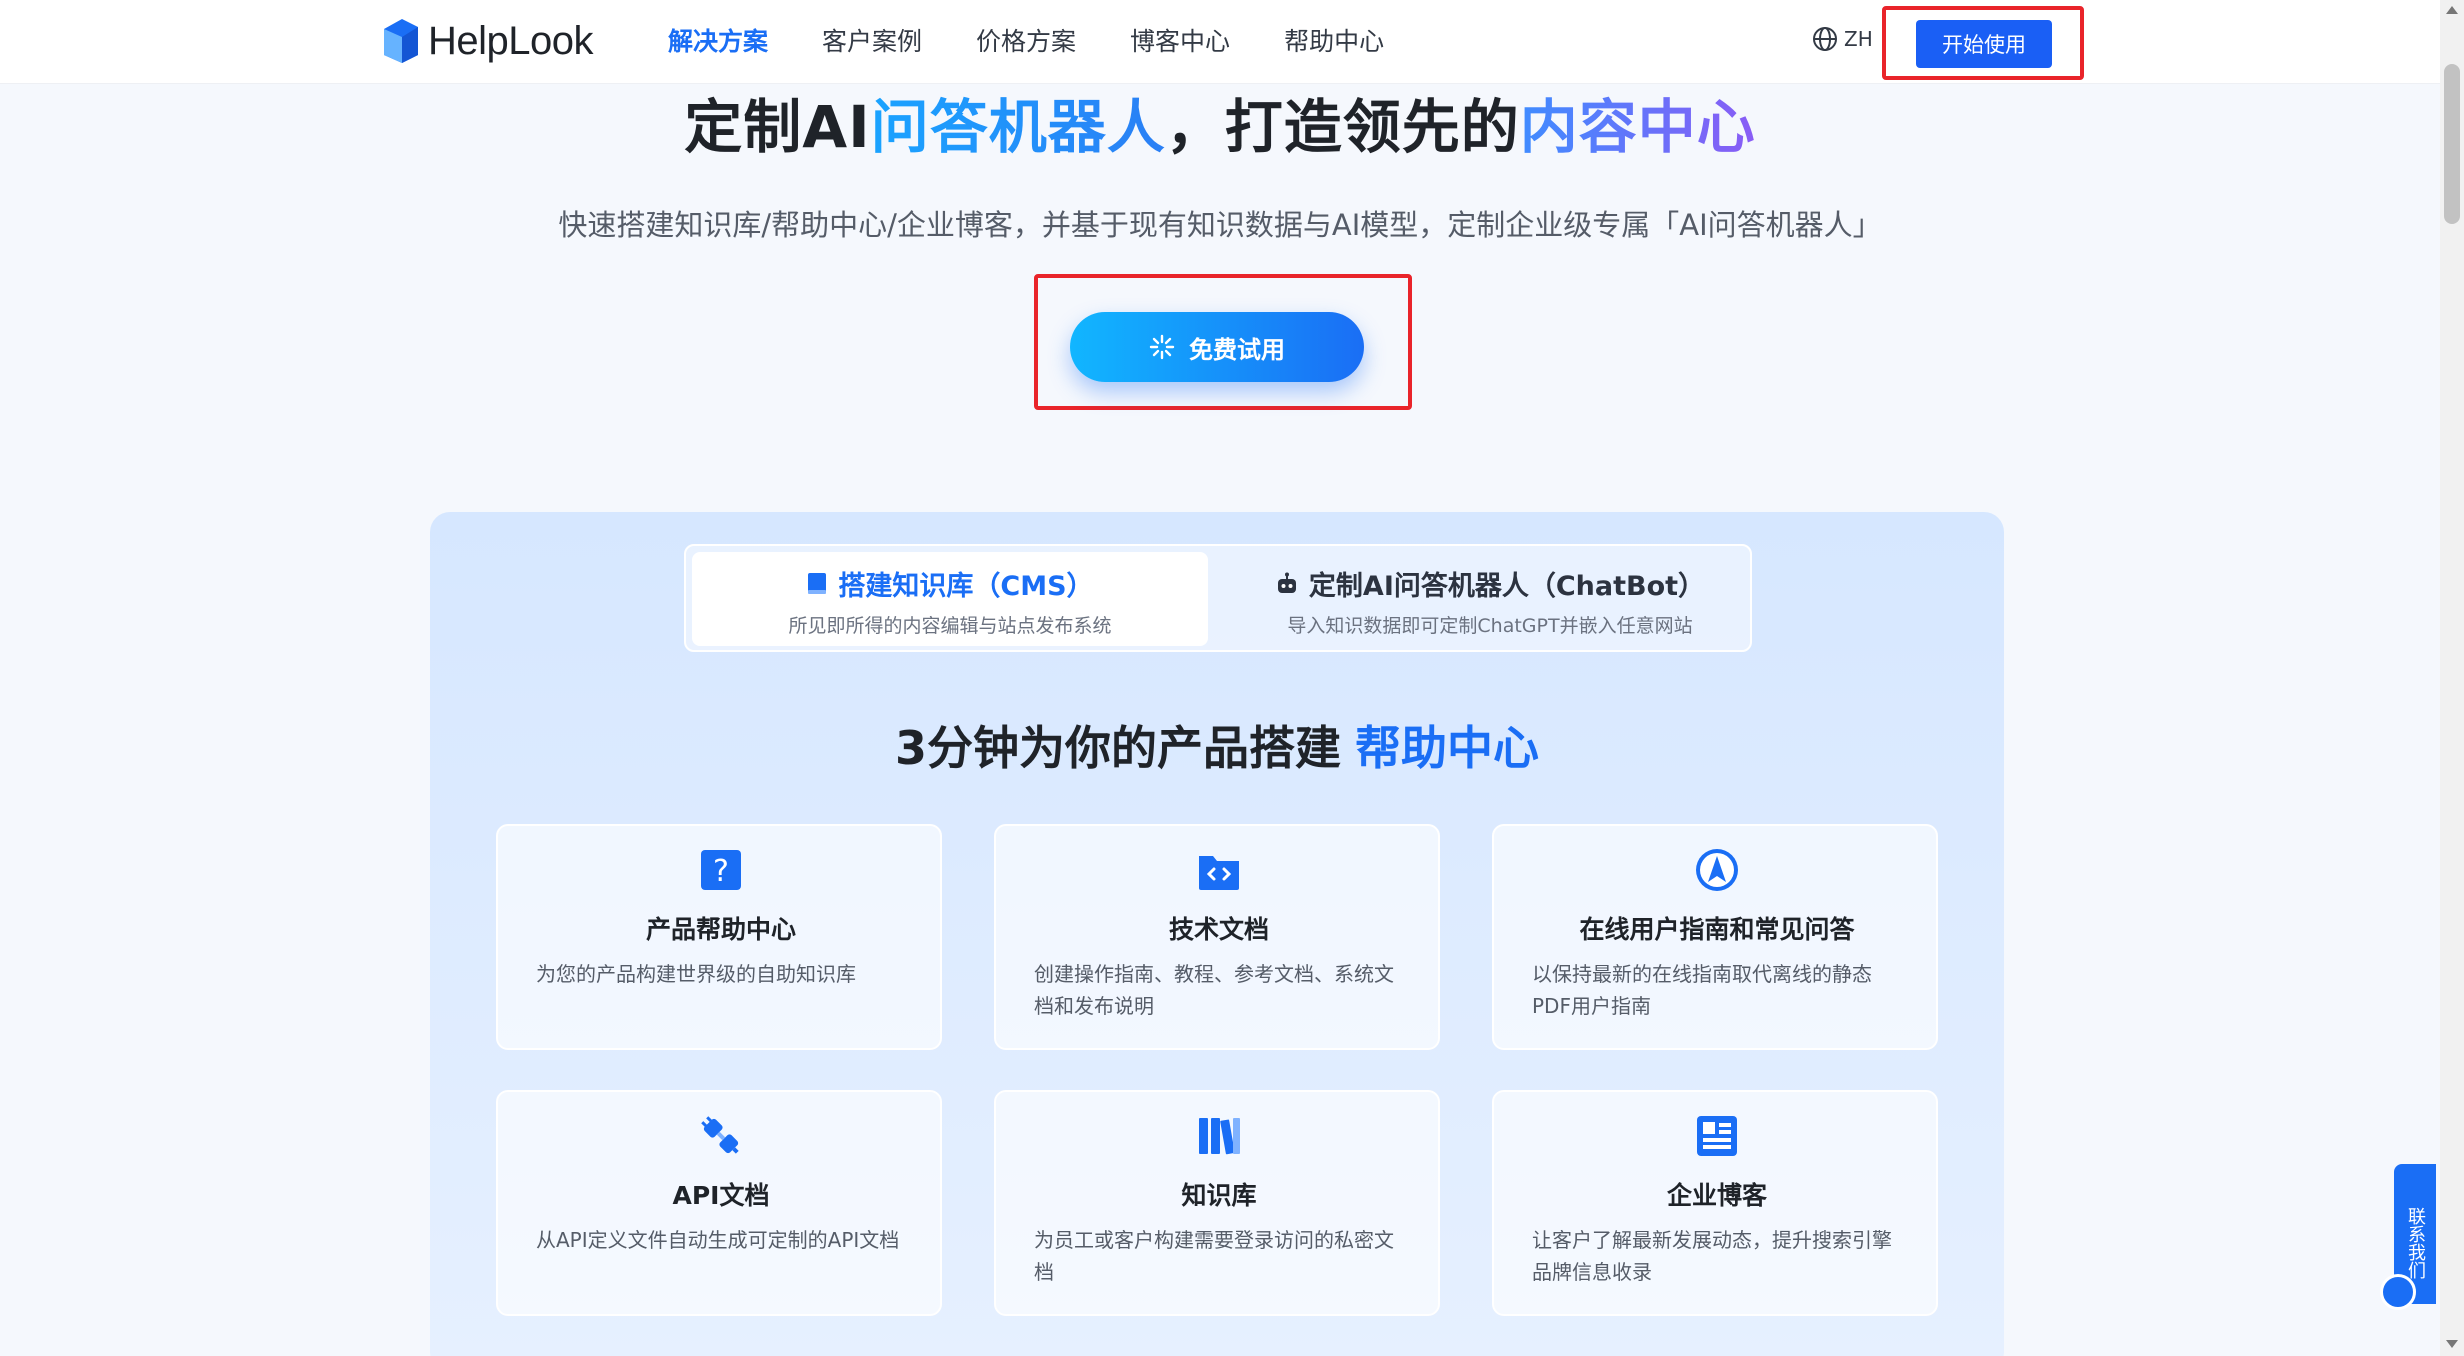 This screenshot has height=1356, width=2464. Describe the element at coordinates (2398, 1292) in the screenshot. I see `chat-bubble-icon` at that location.